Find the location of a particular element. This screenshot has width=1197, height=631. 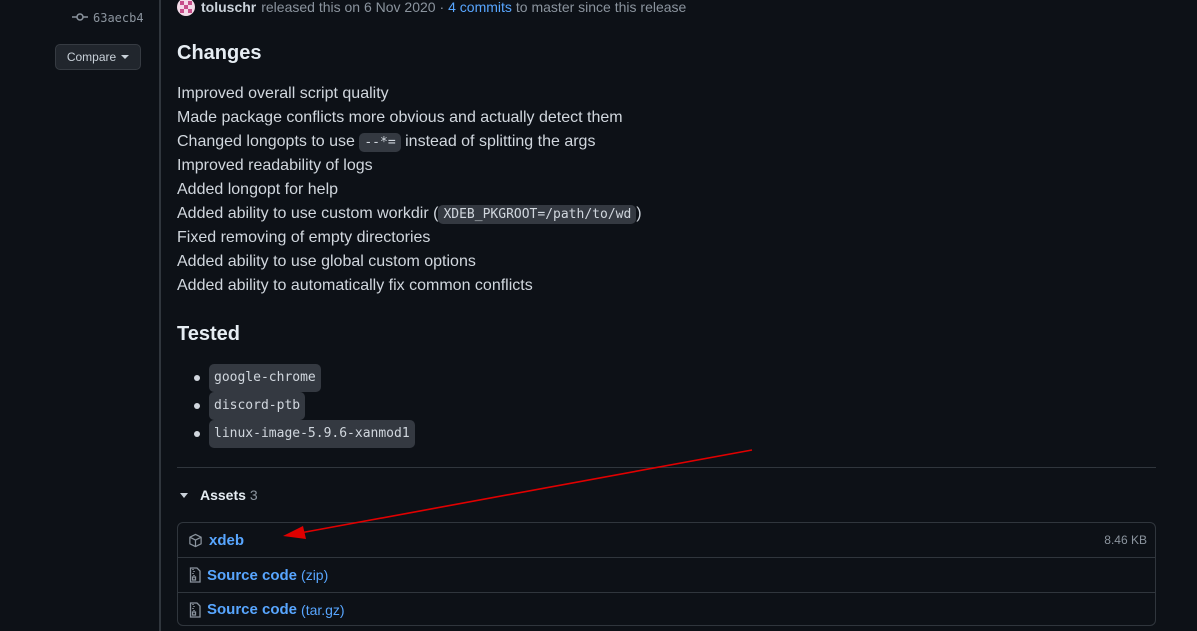

triangle-down-icon is located at coordinates (184, 495).